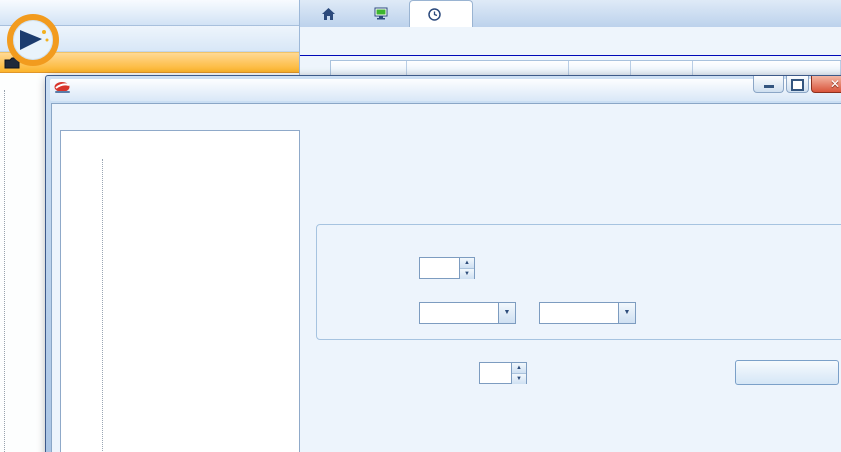 This screenshot has height=452, width=841. Describe the element at coordinates (12, 63) in the screenshot. I see `folder-dark-icon` at that location.